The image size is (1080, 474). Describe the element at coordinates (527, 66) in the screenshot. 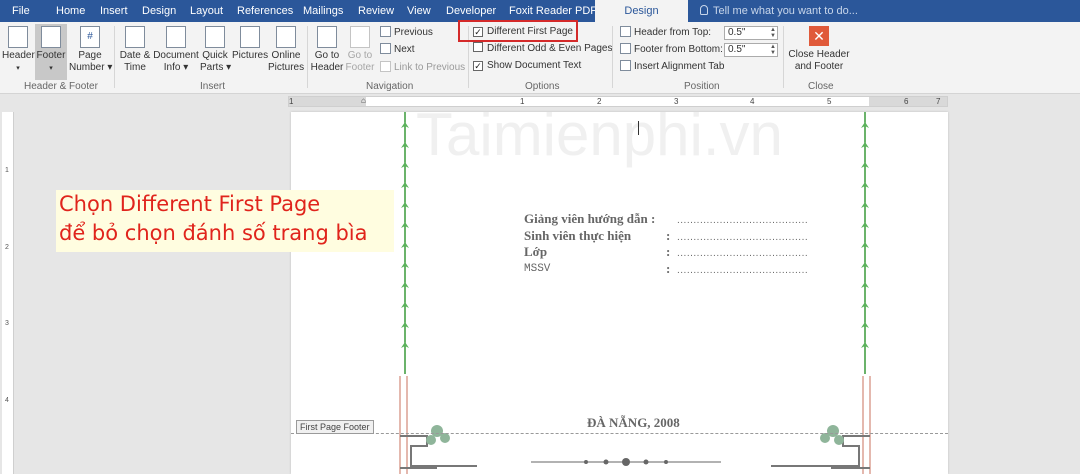

I see `show-document-text-checkbox: ✓ Show Document Text` at that location.